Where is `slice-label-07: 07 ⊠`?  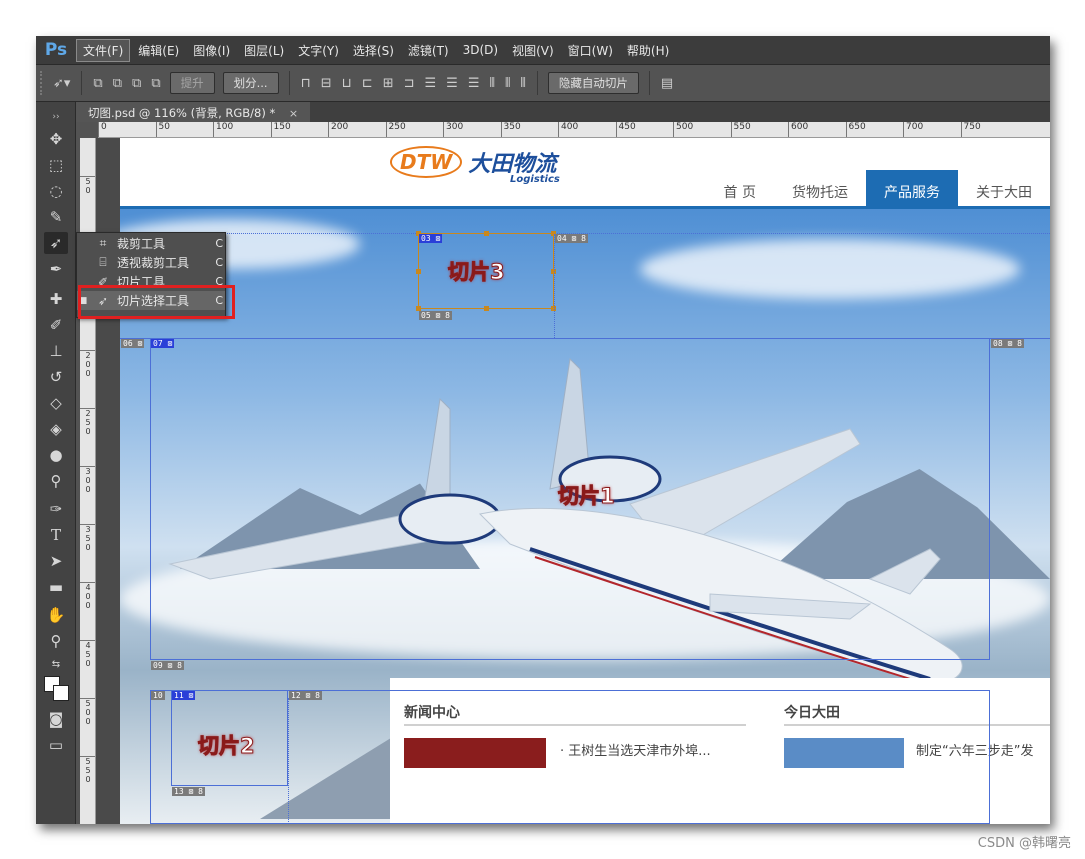 slice-label-07: 07 ⊠ is located at coordinates (163, 343).